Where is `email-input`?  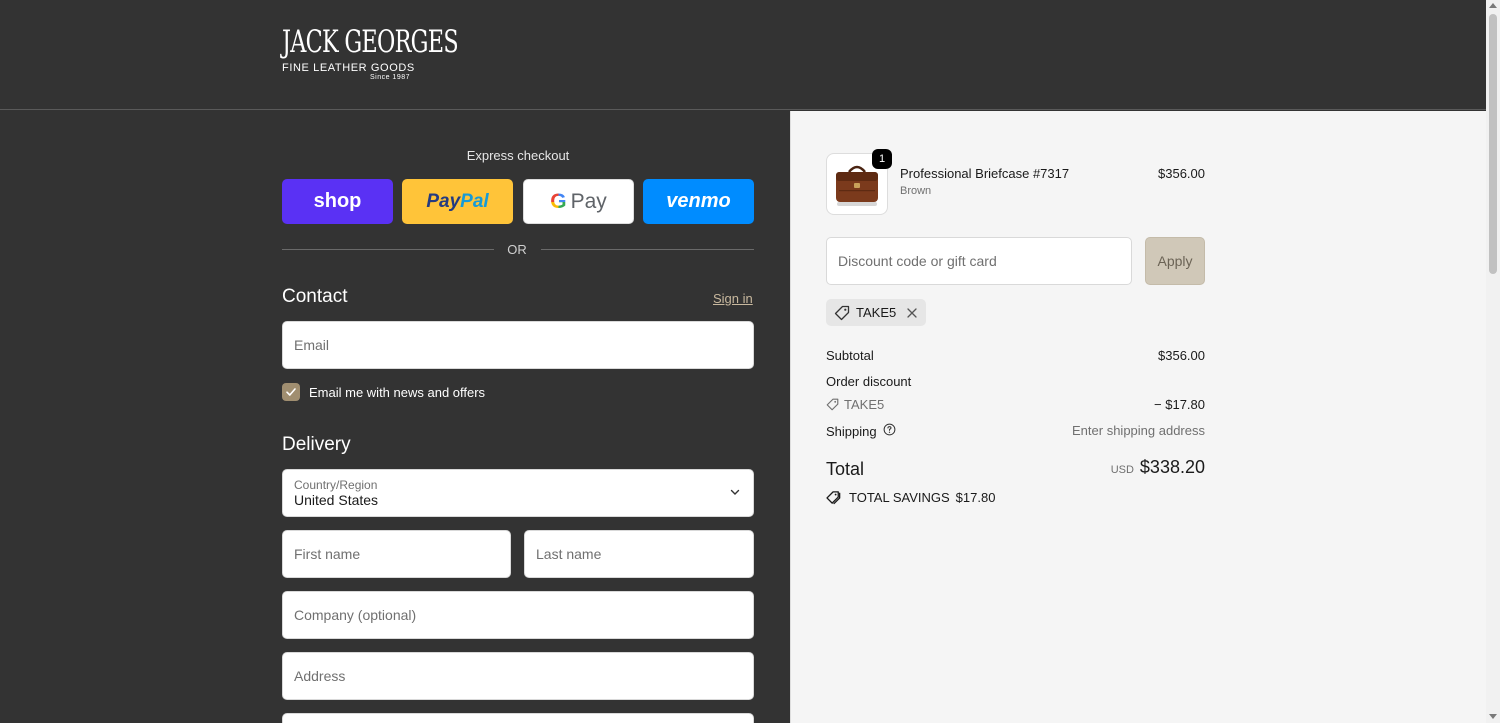
email-input is located at coordinates (518, 345).